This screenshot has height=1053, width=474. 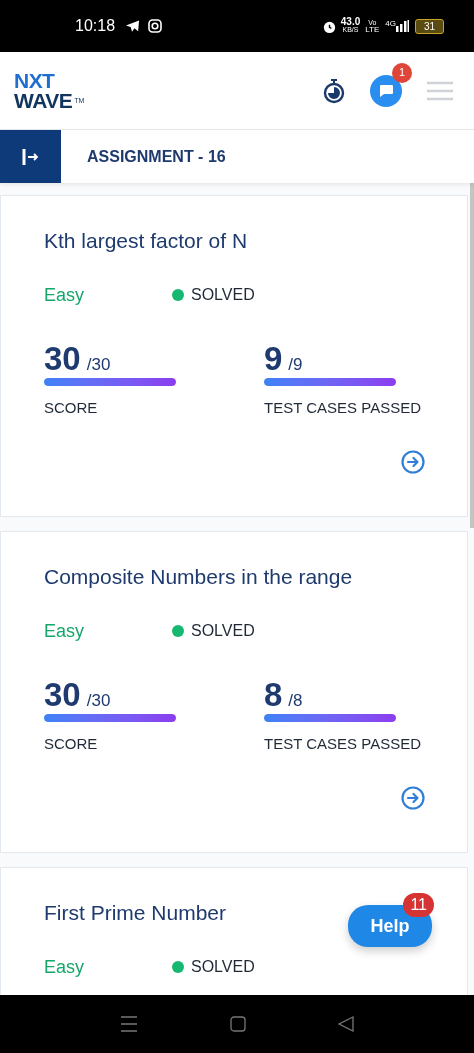 I want to click on lte-label: LTE, so click(x=372, y=29).